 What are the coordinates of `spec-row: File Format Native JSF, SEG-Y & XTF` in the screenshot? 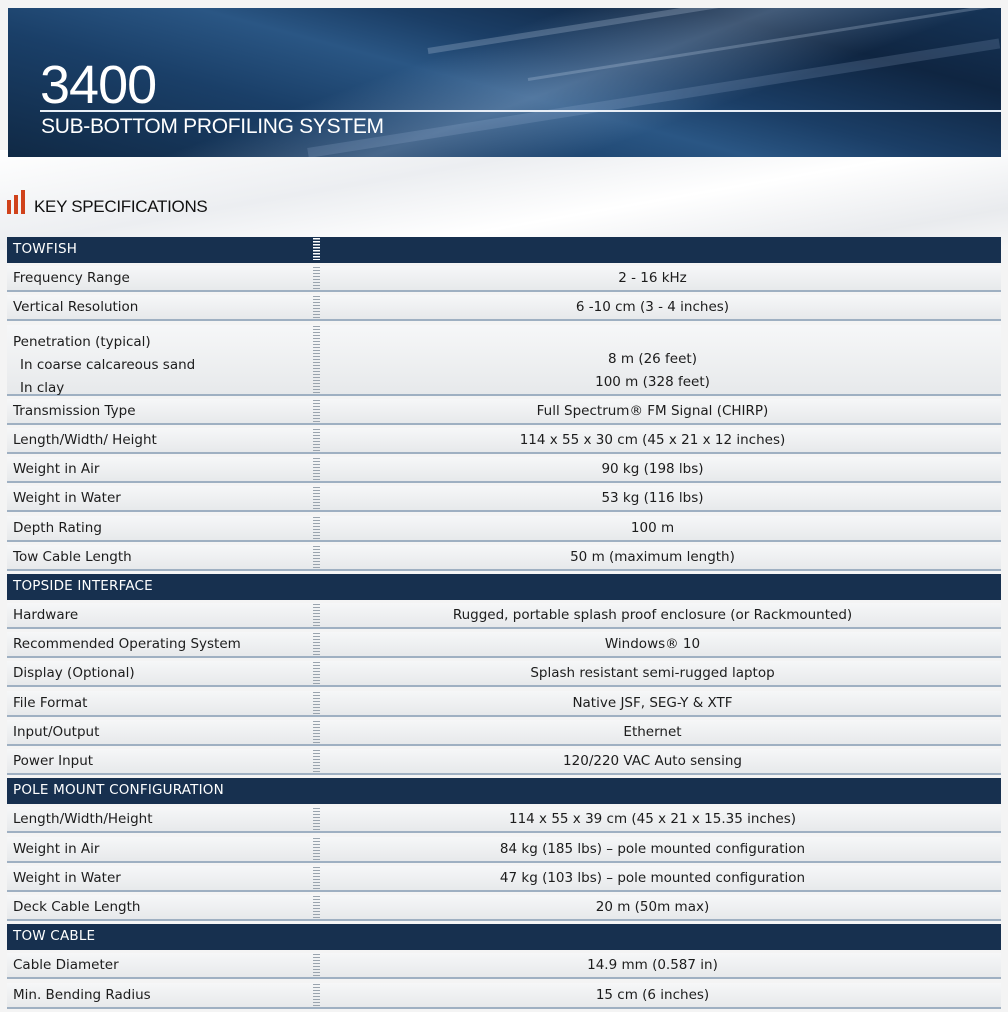 It's located at (504, 703).